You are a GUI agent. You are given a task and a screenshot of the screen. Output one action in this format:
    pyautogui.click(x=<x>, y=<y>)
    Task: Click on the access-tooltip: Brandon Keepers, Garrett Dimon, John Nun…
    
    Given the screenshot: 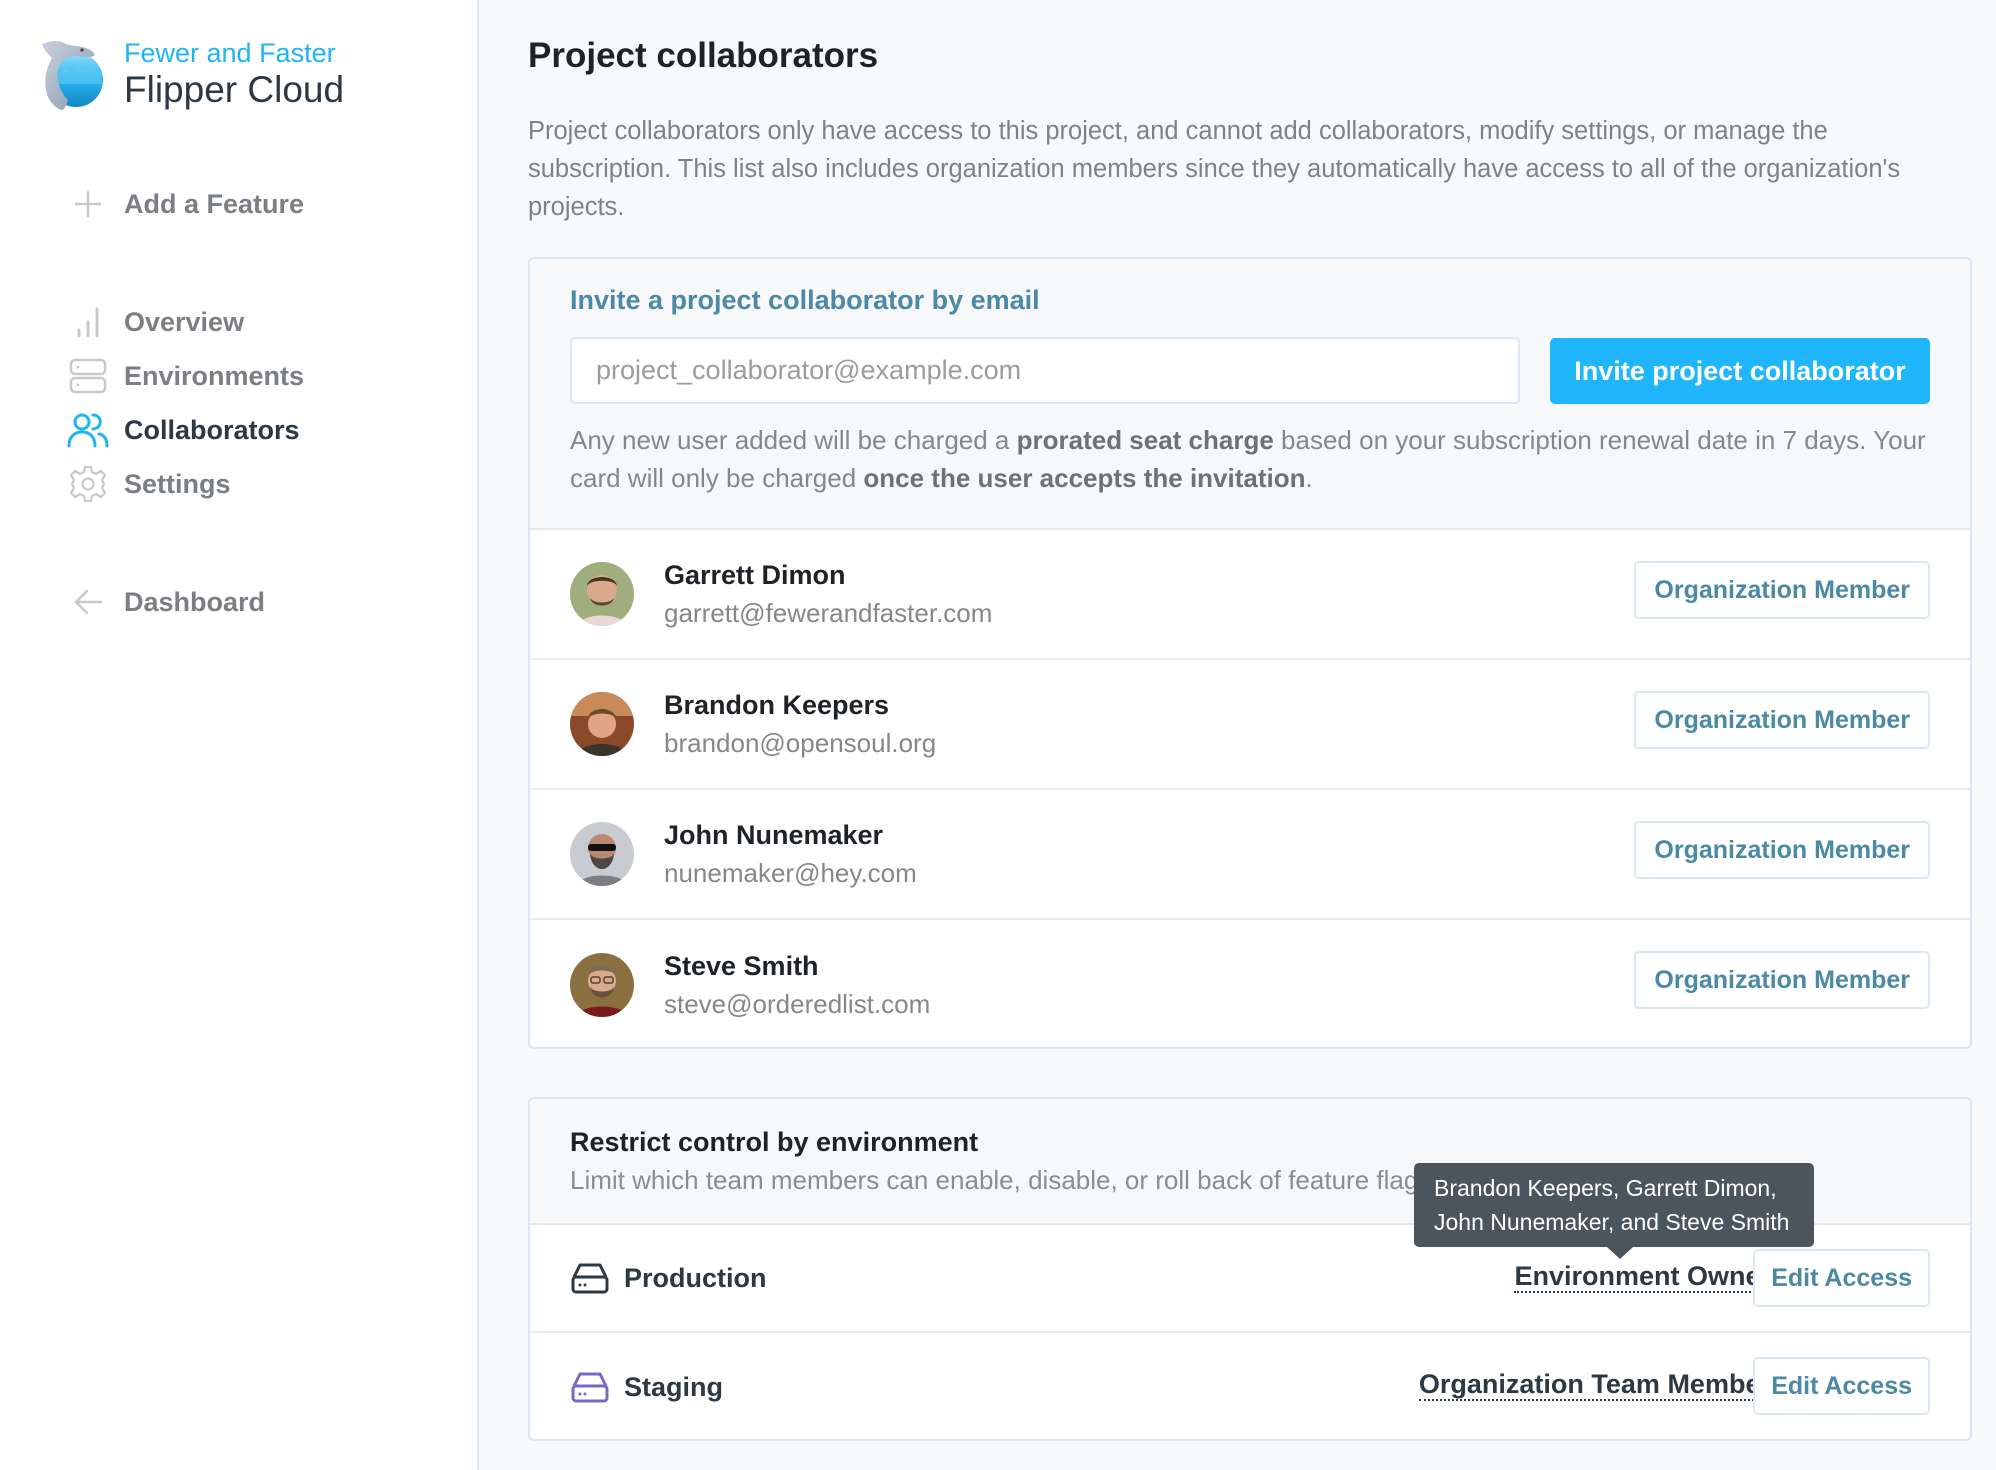 What is the action you would take?
    pyautogui.click(x=1614, y=1211)
    